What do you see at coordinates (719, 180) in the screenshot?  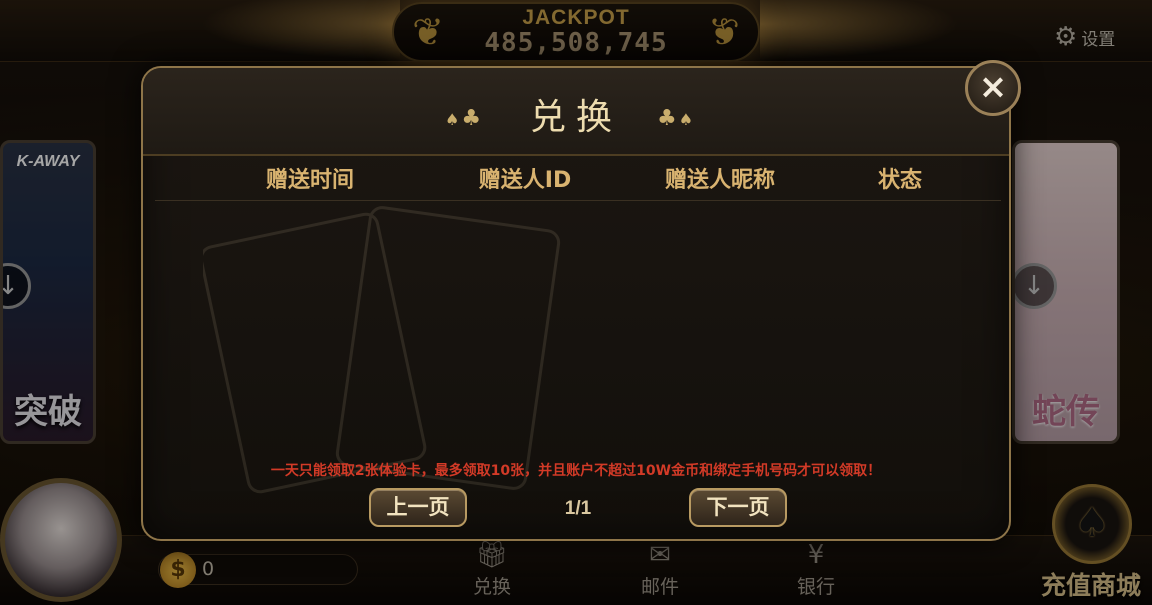 I see `column-header-sender-nickname: 赠送人昵称` at bounding box center [719, 180].